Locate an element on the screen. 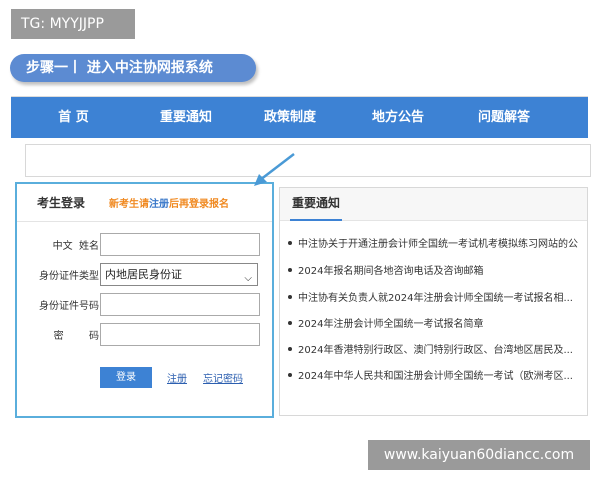 Image resolution: width=600 pixels, height=480 pixels. step-title-pill: 步骤一丨 进入中注协网报系统 is located at coordinates (133, 68).